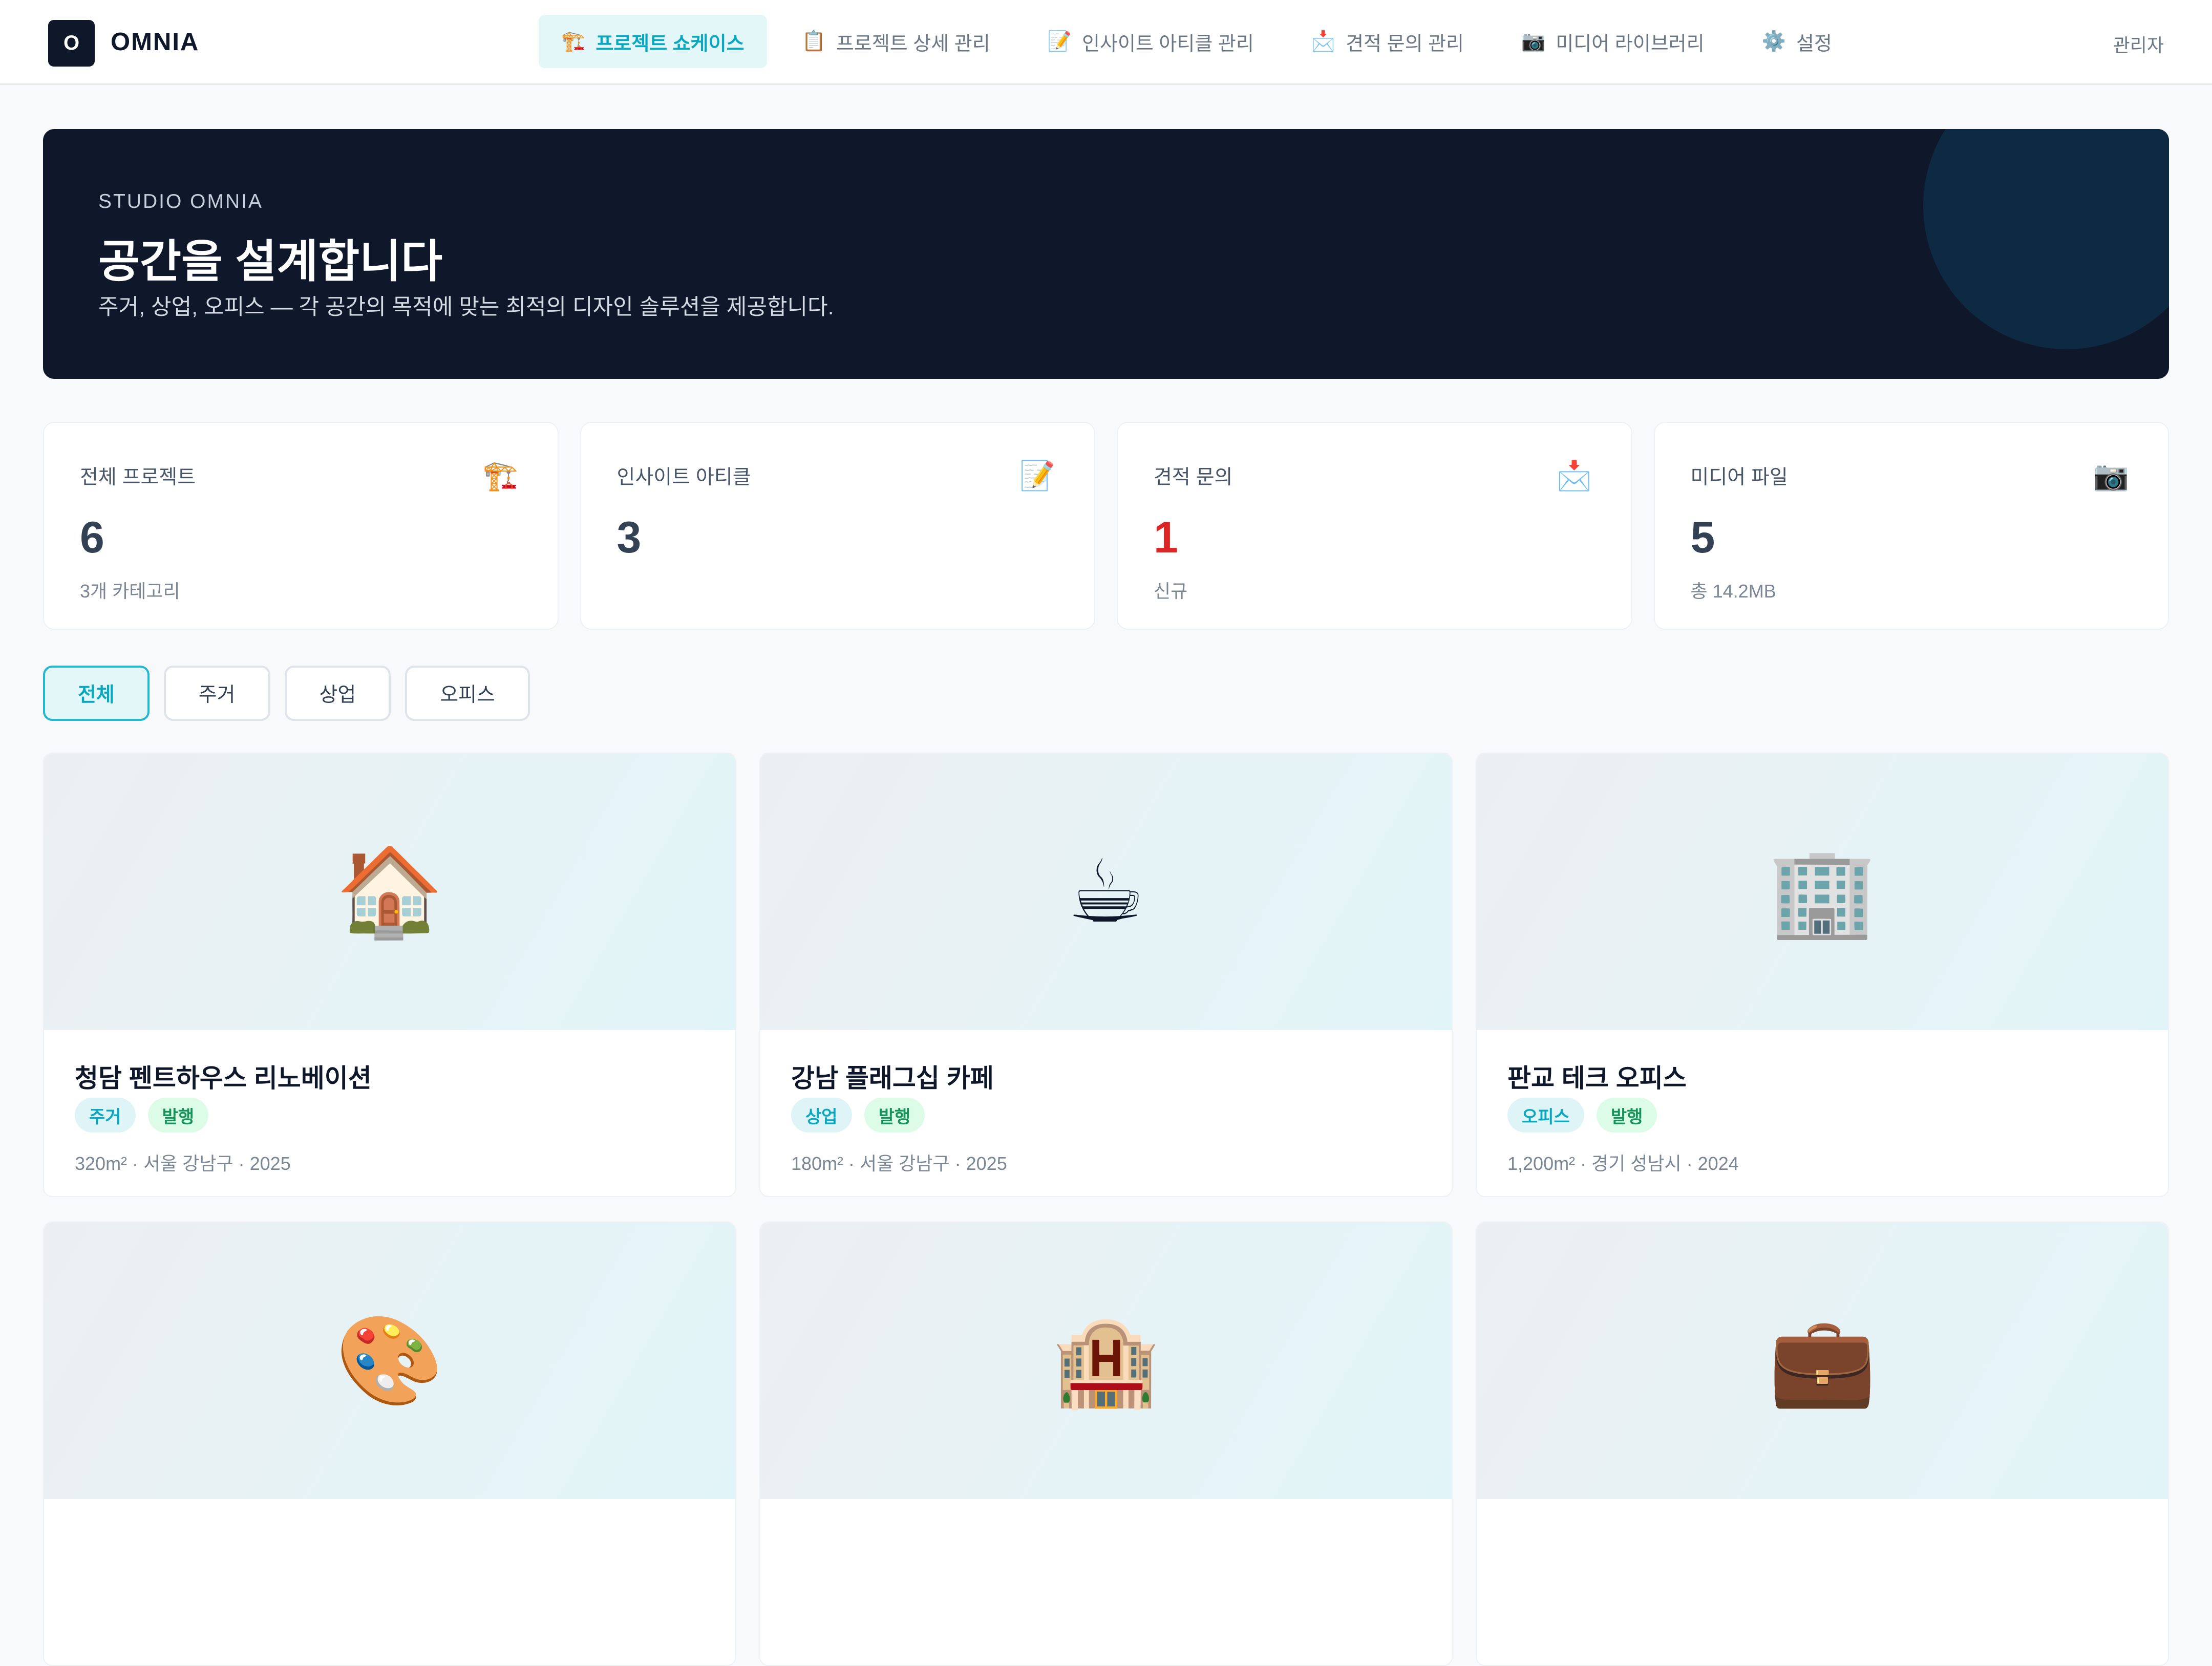 The image size is (2212, 1666). I want to click on nav-label: 프로젝트 상세 관리, so click(913, 44).